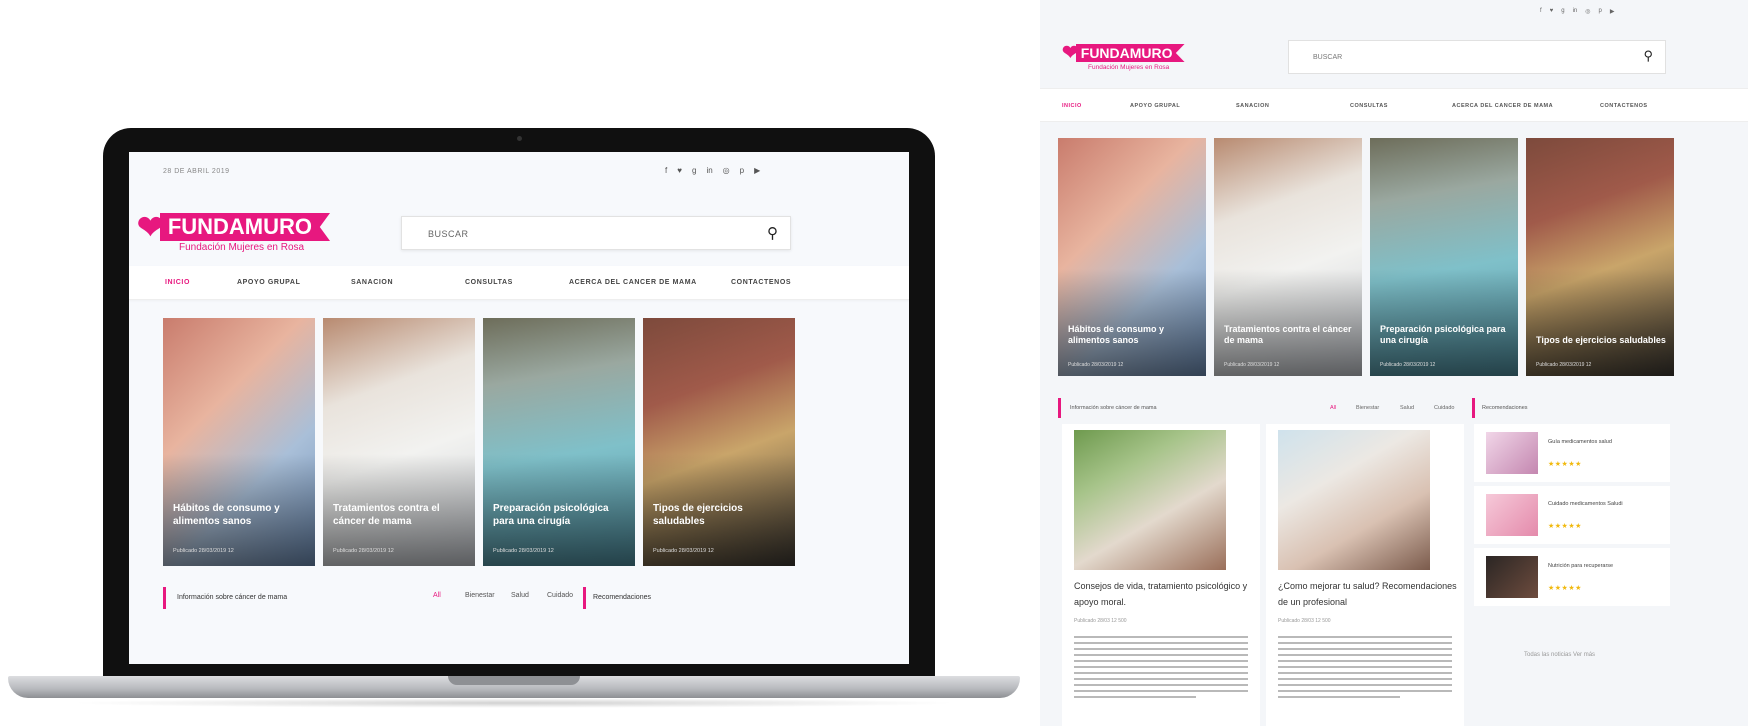 The width and height of the screenshot is (1748, 726). Describe the element at coordinates (245, 227) in the screenshot. I see `logo-name: FUNDAMURO` at that location.